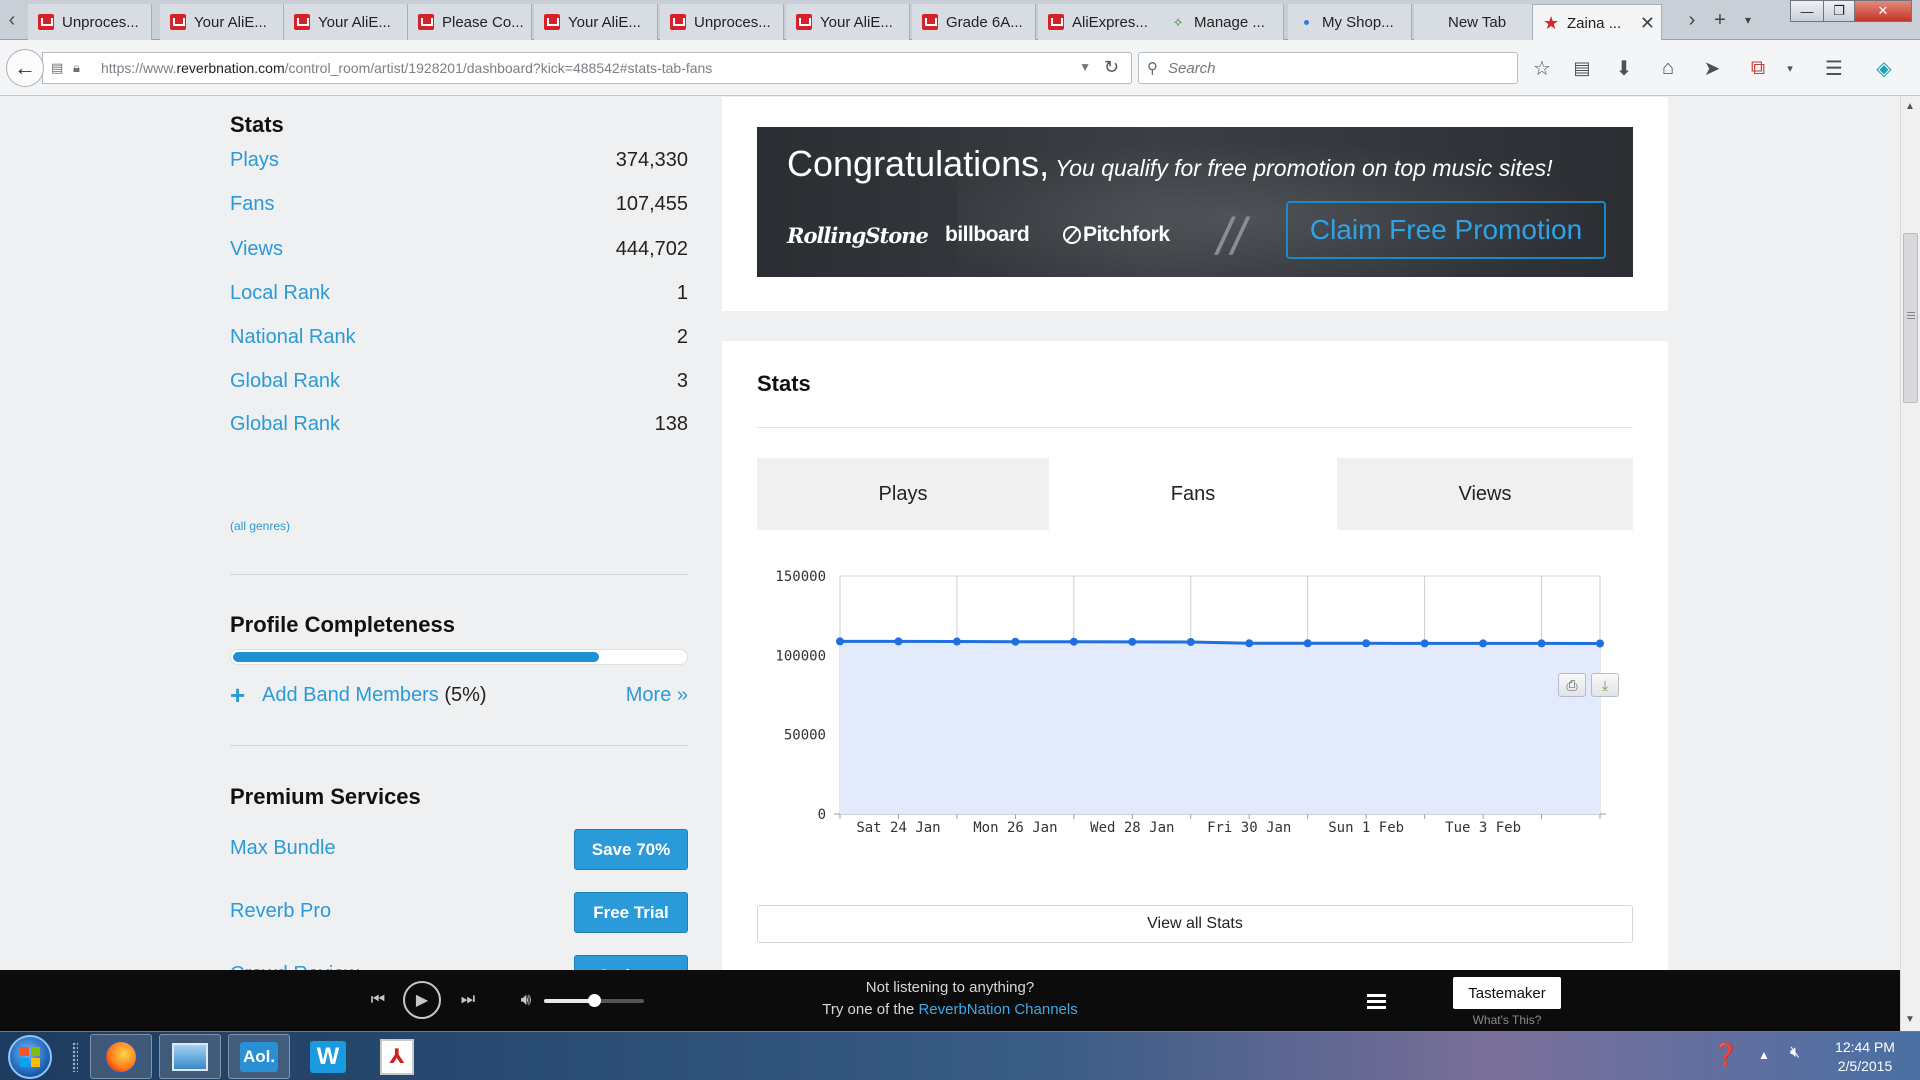 Image resolution: width=1920 pixels, height=1080 pixels. Describe the element at coordinates (1883, 11) in the screenshot. I see `close-window-button: ✕` at that location.